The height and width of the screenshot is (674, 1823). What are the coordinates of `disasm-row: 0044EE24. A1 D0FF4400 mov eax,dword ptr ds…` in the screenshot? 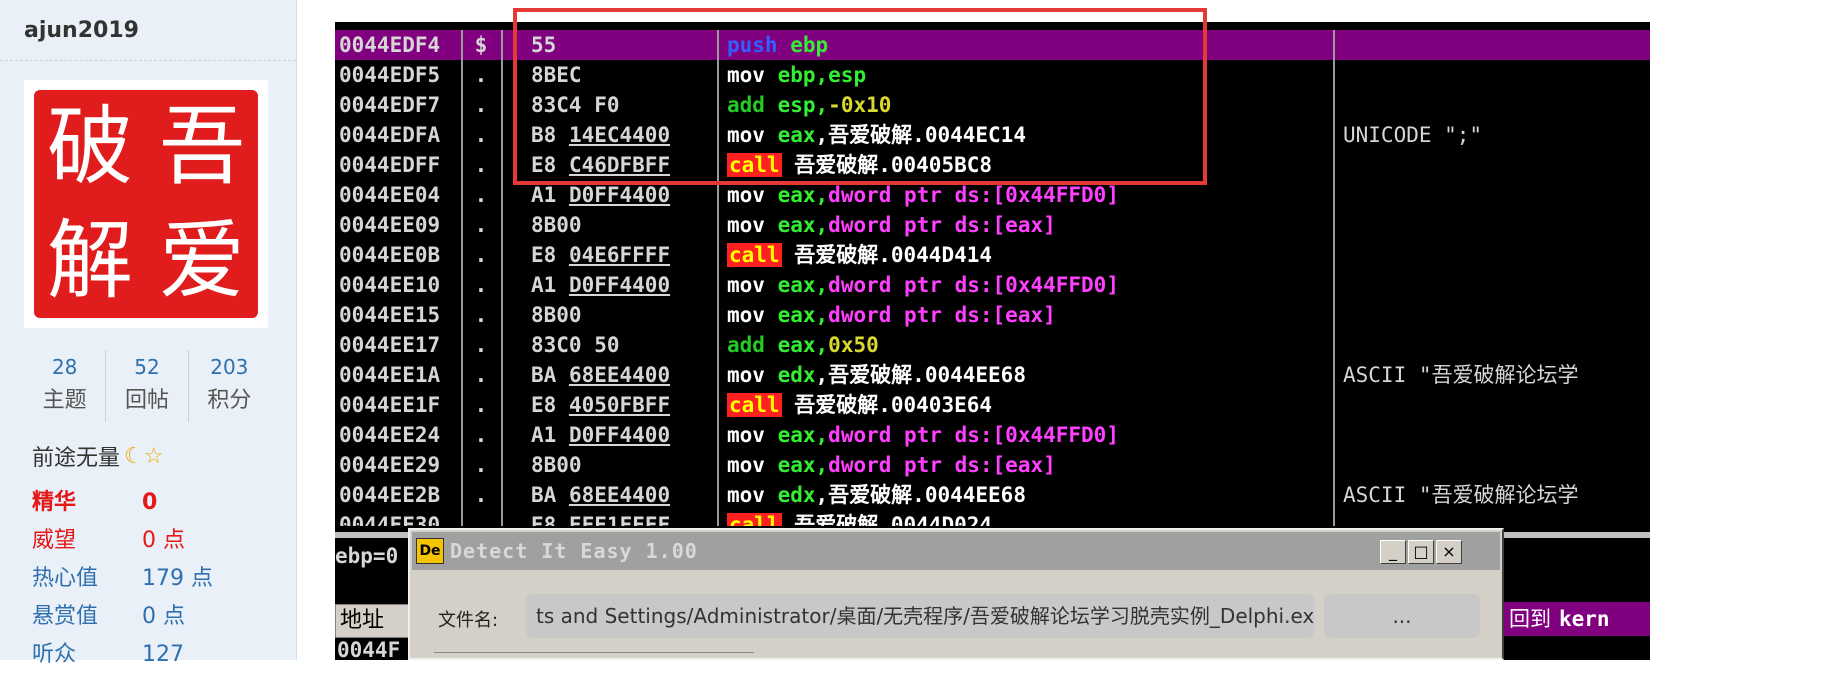 It's located at (992, 435).